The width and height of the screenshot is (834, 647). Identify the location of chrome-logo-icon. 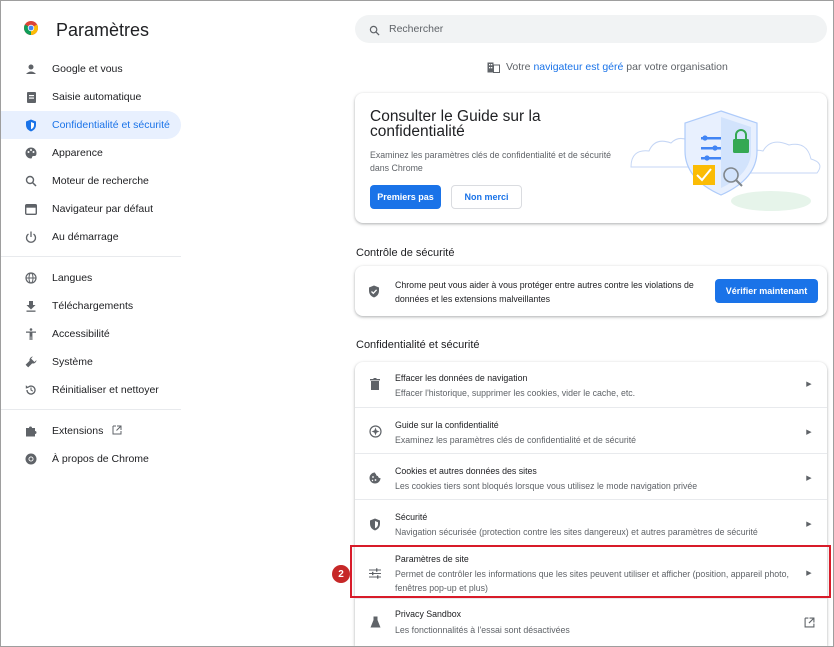
(31, 28).